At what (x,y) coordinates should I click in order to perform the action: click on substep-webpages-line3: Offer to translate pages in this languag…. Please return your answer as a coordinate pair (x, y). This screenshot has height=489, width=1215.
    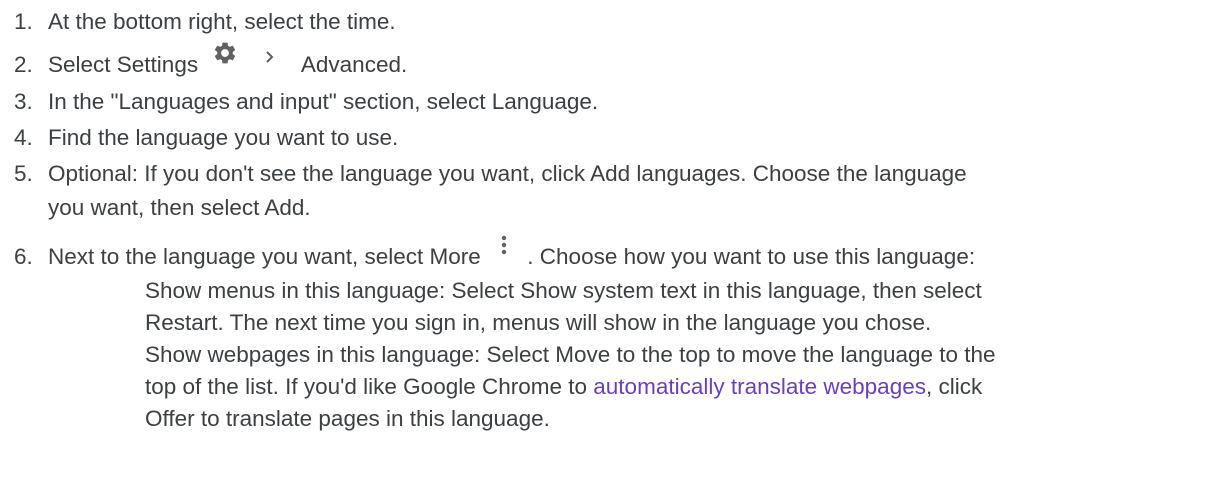
    Looking at the image, I should click on (347, 418).